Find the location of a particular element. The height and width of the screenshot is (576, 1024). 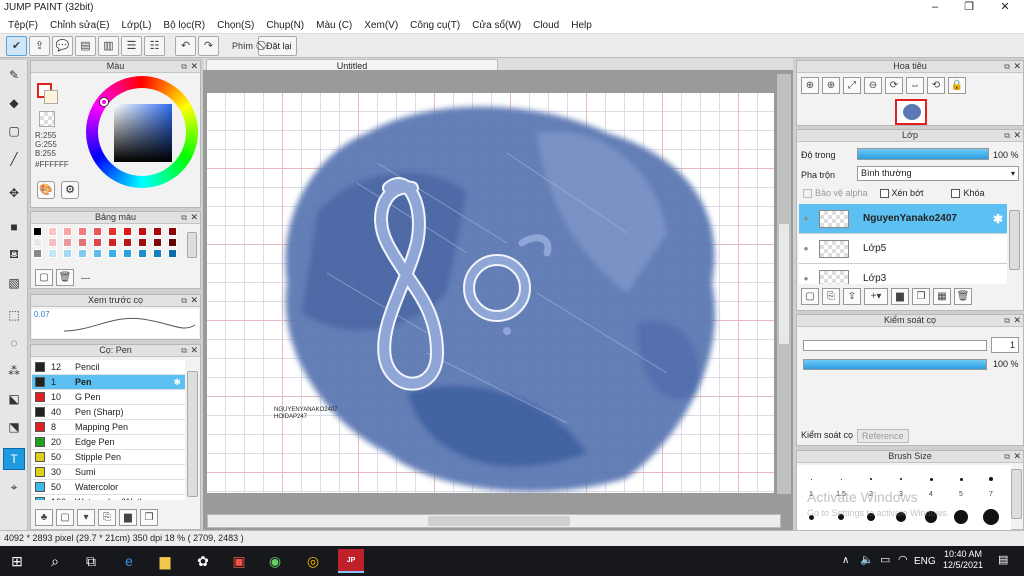

clipping-checkbox: Xén bớt is located at coordinates (901, 193).